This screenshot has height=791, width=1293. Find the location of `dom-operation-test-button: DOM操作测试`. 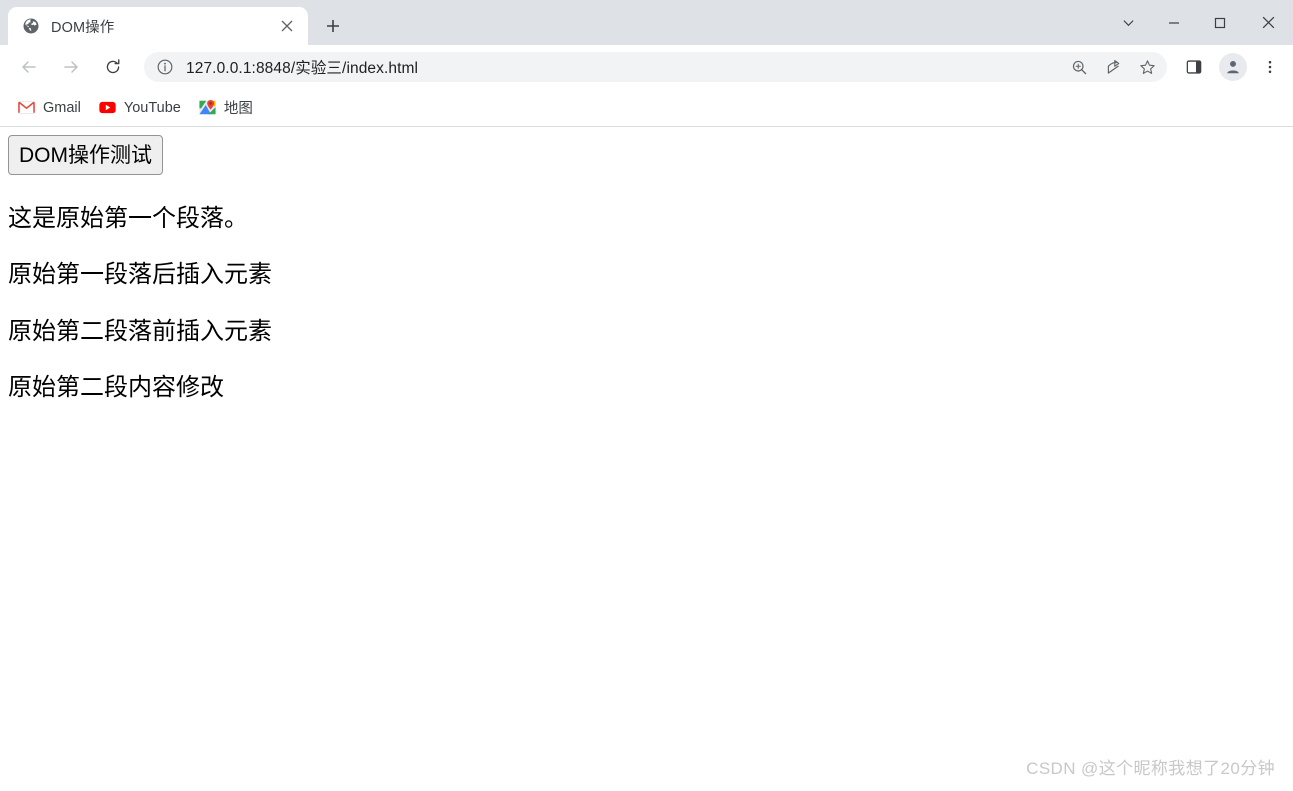

dom-operation-test-button: DOM操作测试 is located at coordinates (85, 155).